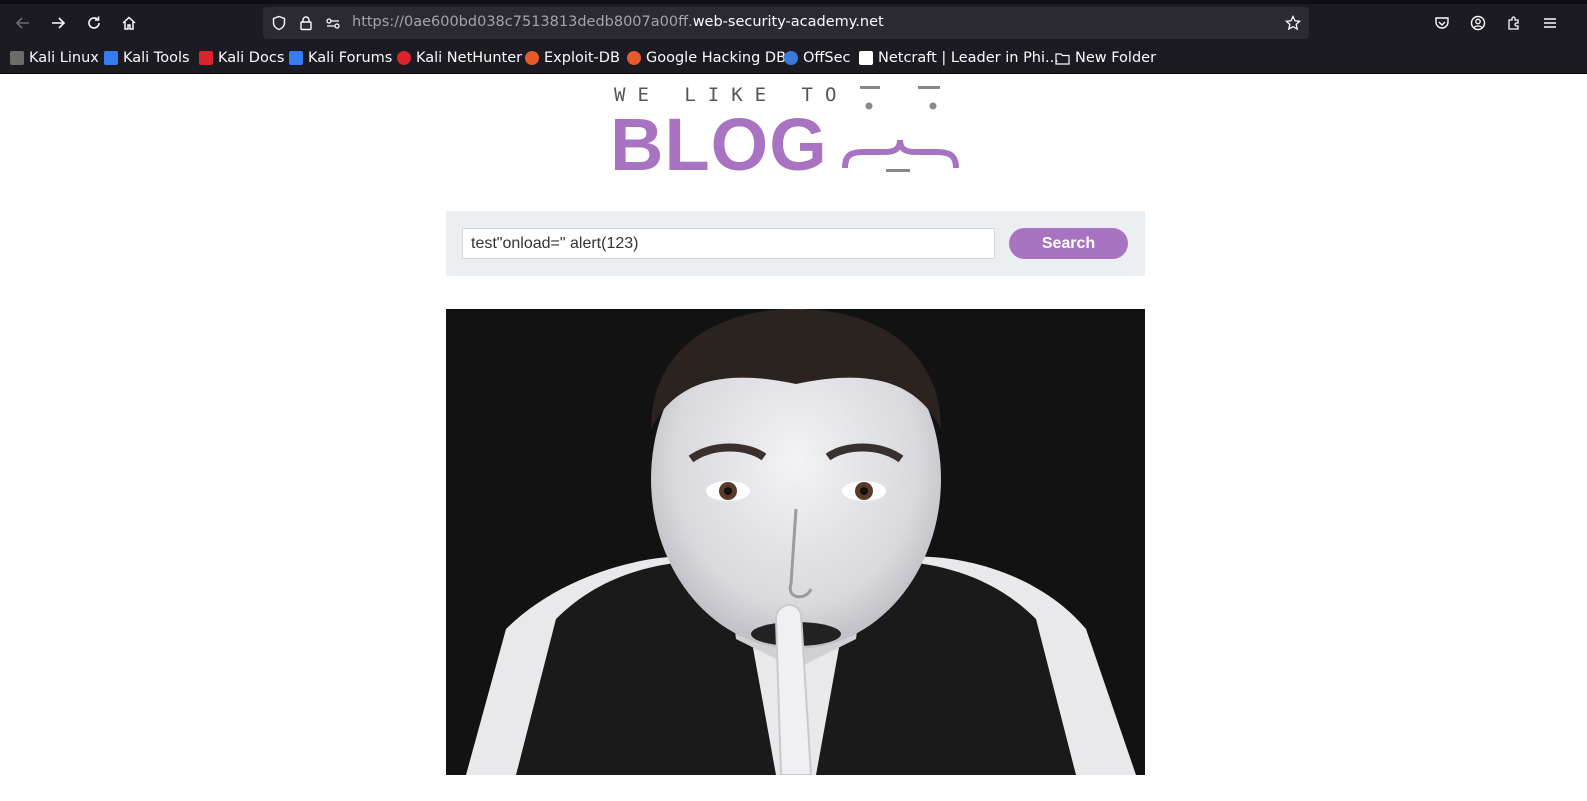 Image resolution: width=1587 pixels, height=801 pixels. I want to click on bookmark-kali-linux: Kali Linux, so click(54, 58).